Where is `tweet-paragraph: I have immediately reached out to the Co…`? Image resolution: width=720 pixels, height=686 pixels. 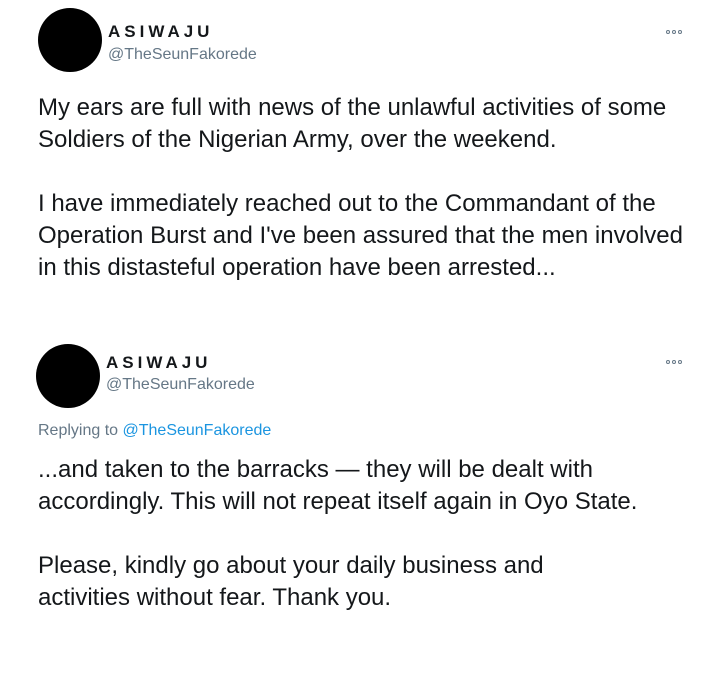 tweet-paragraph: I have immediately reached out to the Co… is located at coordinates (360, 235).